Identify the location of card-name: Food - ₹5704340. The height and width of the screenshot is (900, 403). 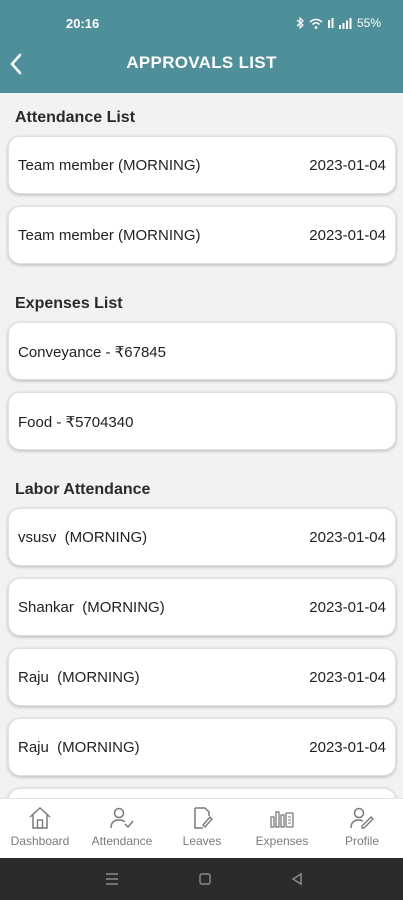
(76, 422).